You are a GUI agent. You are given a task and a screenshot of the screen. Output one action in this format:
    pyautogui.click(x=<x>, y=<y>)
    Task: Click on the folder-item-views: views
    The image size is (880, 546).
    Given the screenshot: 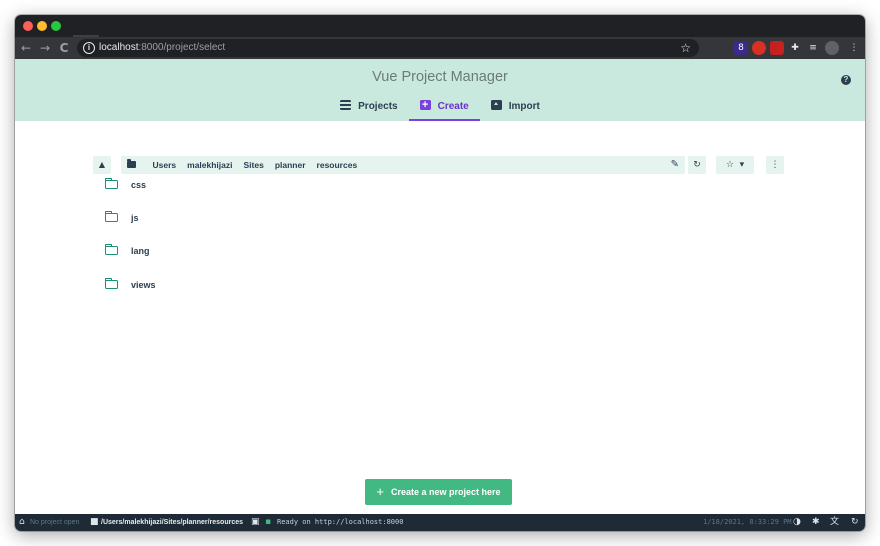 What is the action you would take?
    pyautogui.click(x=254, y=285)
    